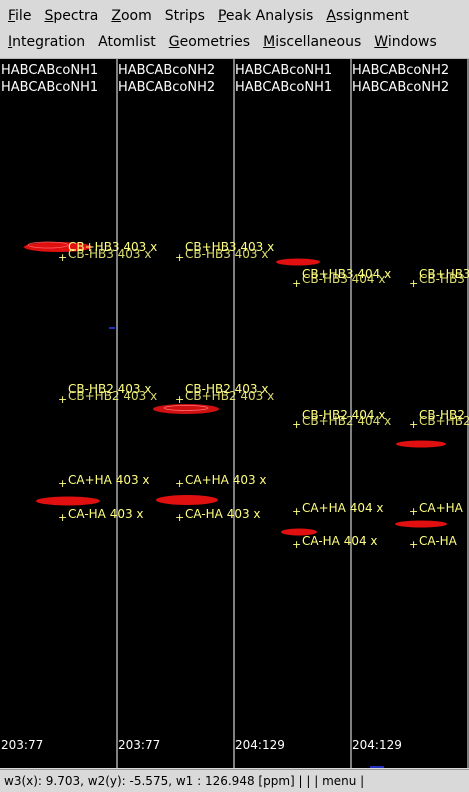 The height and width of the screenshot is (792, 469). Describe the element at coordinates (310, 42) in the screenshot. I see `menu-miscellaneous: Miscellaneous` at that location.